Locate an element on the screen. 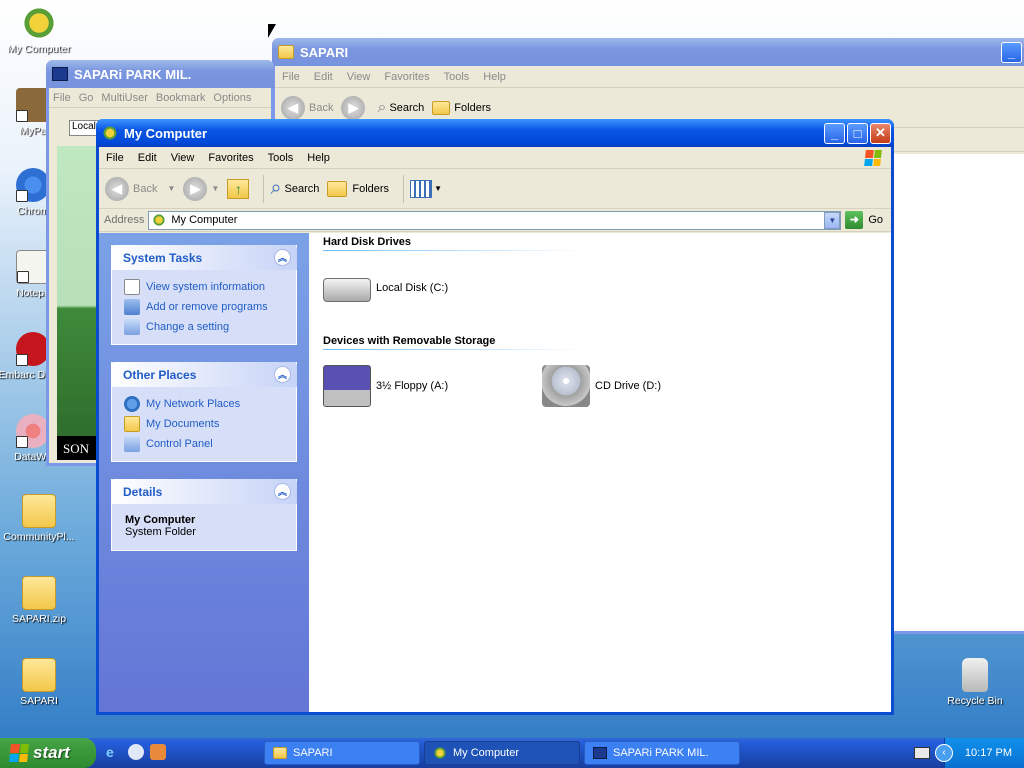 This screenshot has width=1024, height=768. desktop-icon-sapari-folder: SAPARI is located at coordinates (39, 682).